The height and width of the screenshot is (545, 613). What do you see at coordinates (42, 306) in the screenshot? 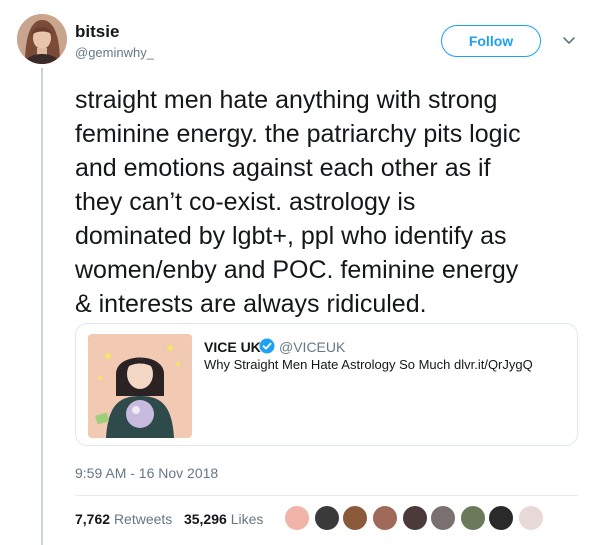
I see `thread-line` at bounding box center [42, 306].